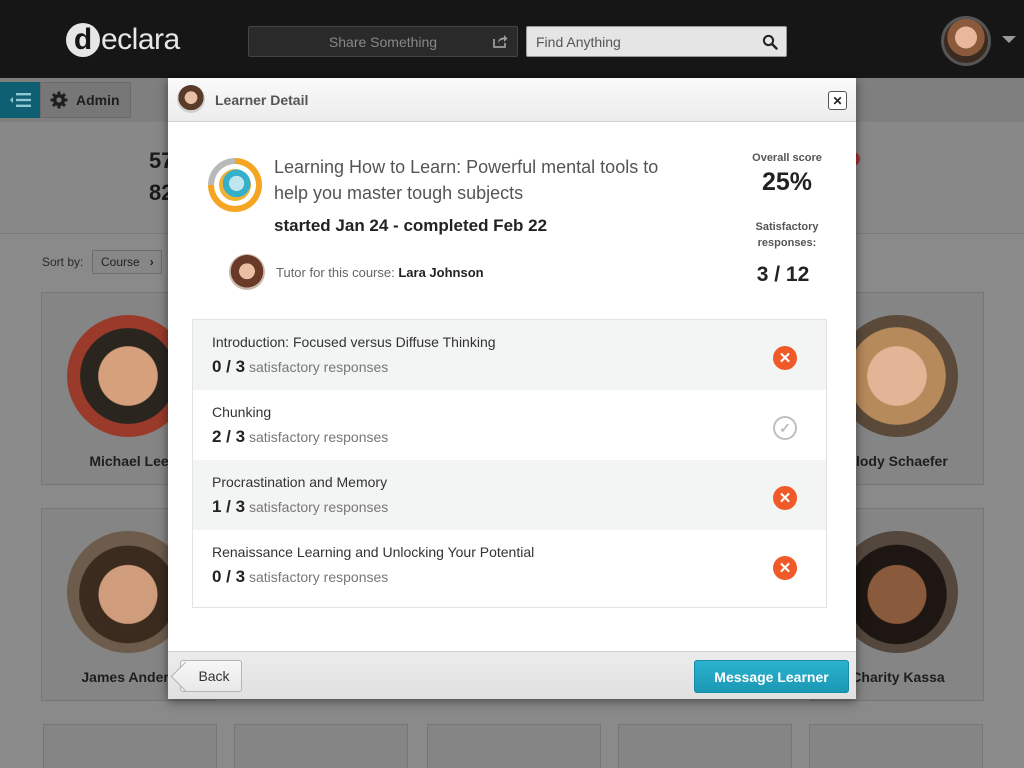  I want to click on tutor-label: Tutor for this course:, so click(335, 272).